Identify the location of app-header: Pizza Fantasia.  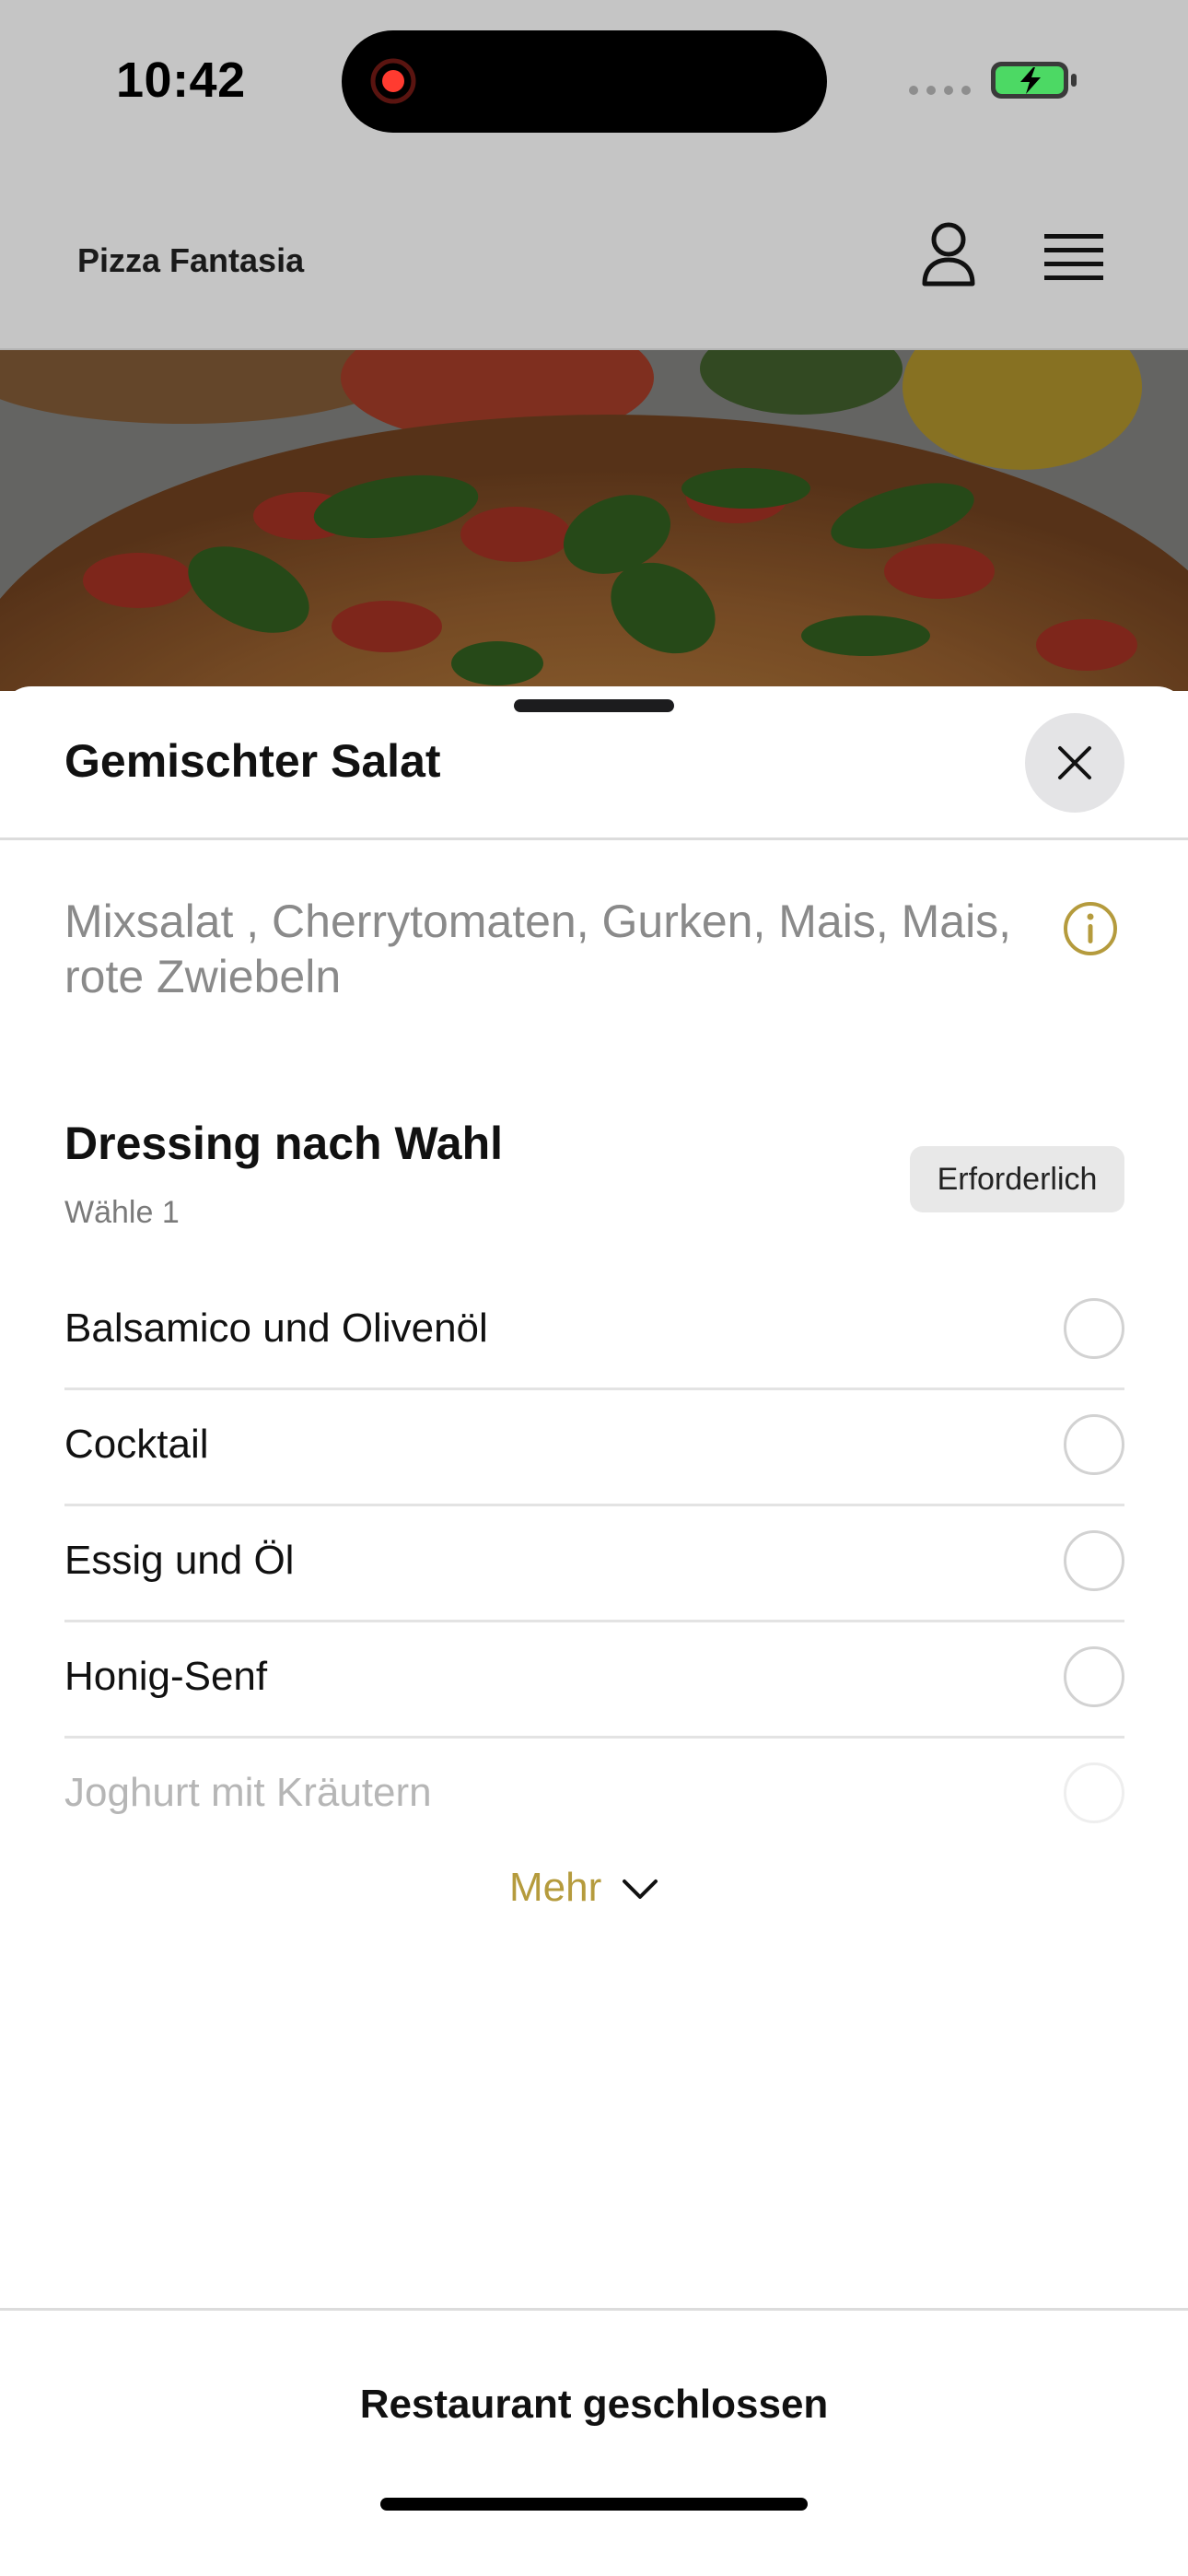
(594, 262).